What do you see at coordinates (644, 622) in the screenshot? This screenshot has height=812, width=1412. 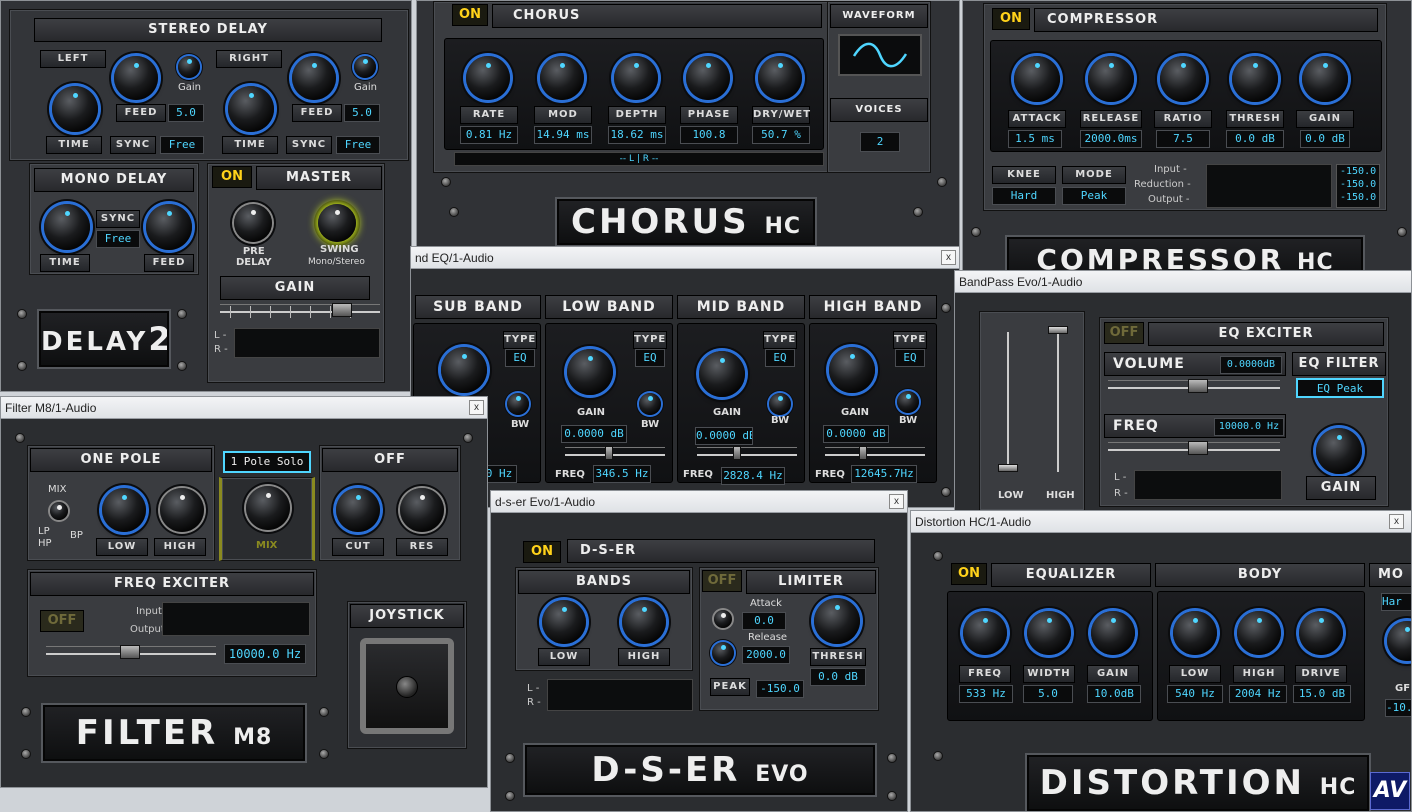 I see `dser-high-knob` at bounding box center [644, 622].